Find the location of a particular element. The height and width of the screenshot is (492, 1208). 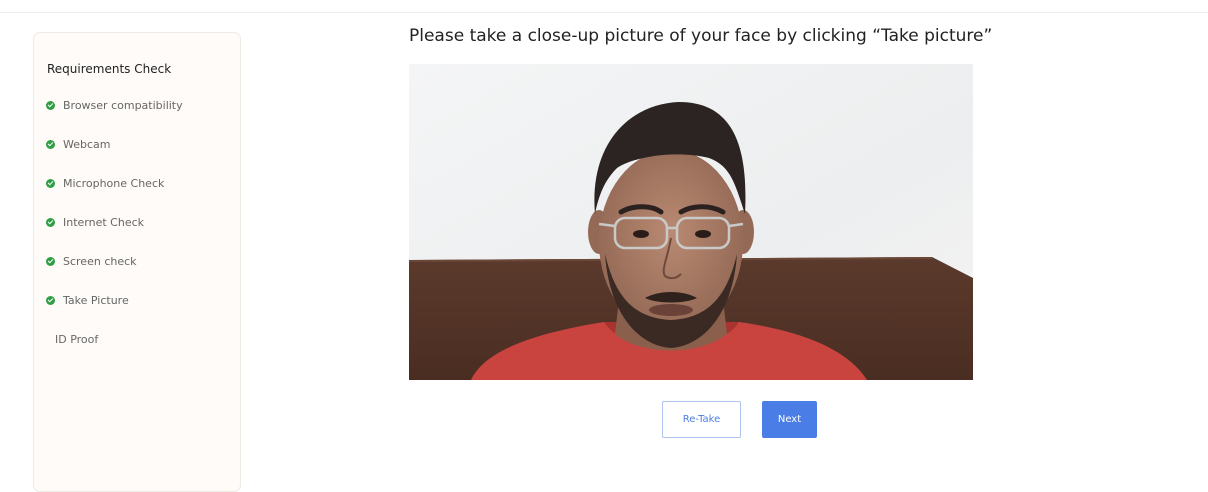

check-item-browser-compatibility: Browser compatibility is located at coordinates (114, 118).